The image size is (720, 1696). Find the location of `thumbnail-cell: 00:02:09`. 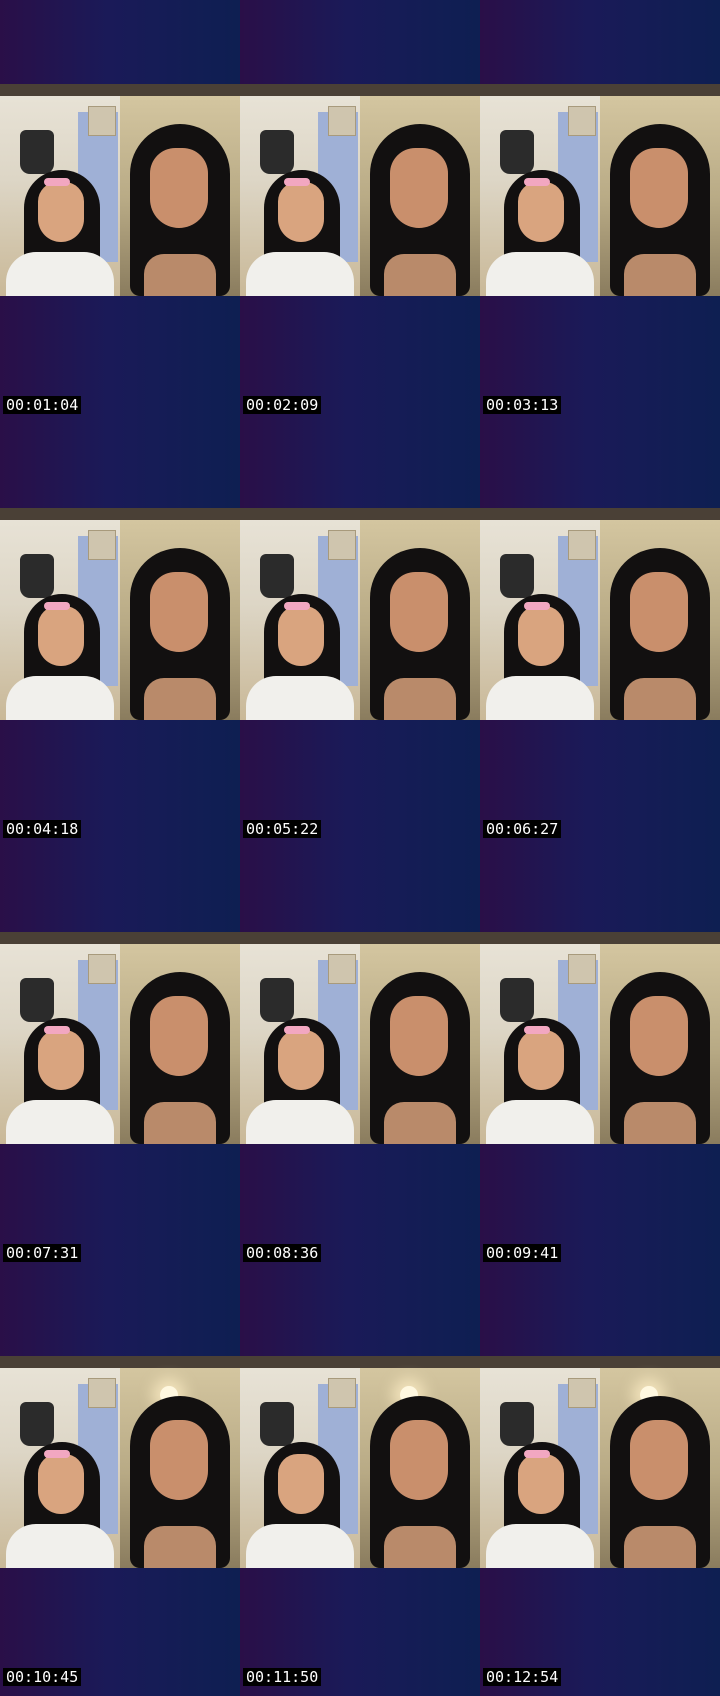

thumbnail-cell: 00:02:09 is located at coordinates (360, 212).